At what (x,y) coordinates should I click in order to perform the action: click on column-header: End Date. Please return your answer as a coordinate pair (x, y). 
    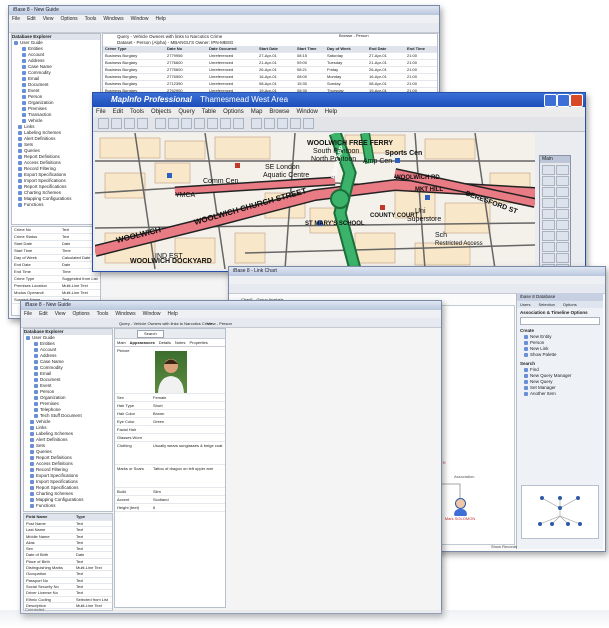
    Looking at the image, I should click on (386, 49).